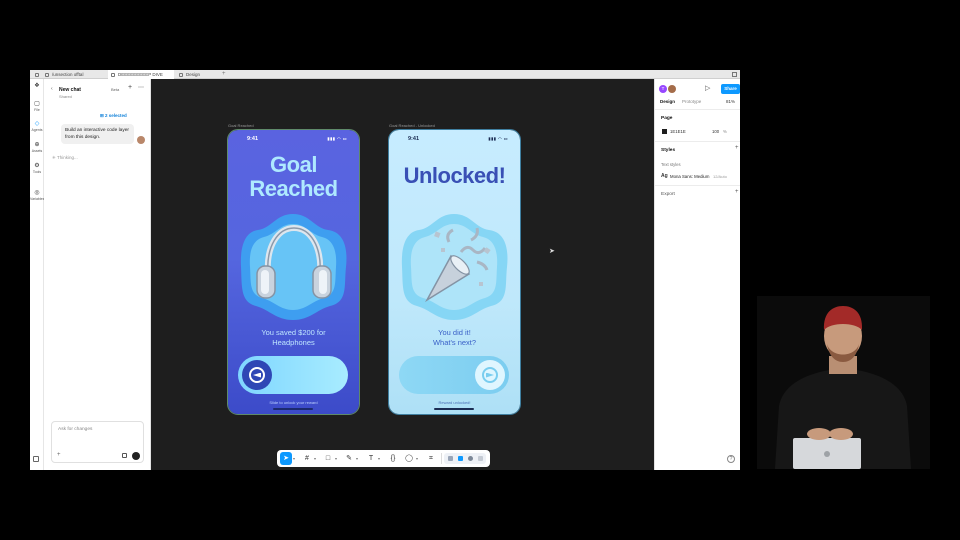 This screenshot has width=960, height=540. What do you see at coordinates (668, 150) in the screenshot?
I see `styles-heading: Styles` at bounding box center [668, 150].